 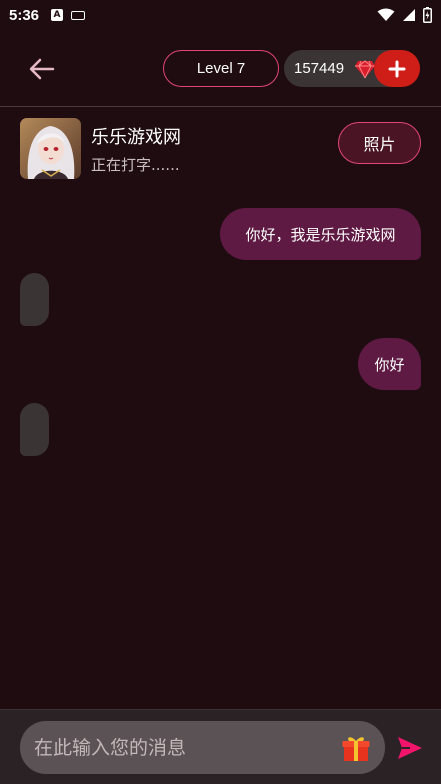 I want to click on top-bar: Level 7 157449, so click(x=220, y=68).